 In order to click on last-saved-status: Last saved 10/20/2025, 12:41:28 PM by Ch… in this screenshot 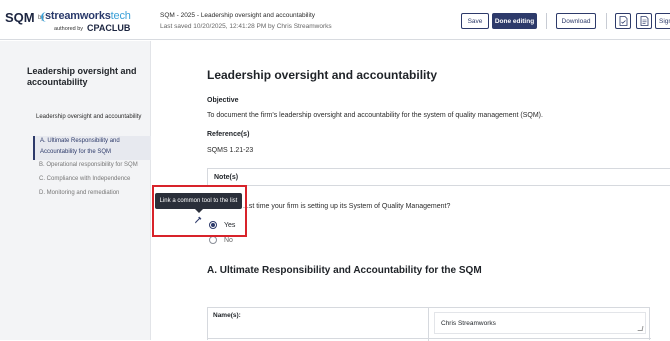, I will do `click(246, 26)`.